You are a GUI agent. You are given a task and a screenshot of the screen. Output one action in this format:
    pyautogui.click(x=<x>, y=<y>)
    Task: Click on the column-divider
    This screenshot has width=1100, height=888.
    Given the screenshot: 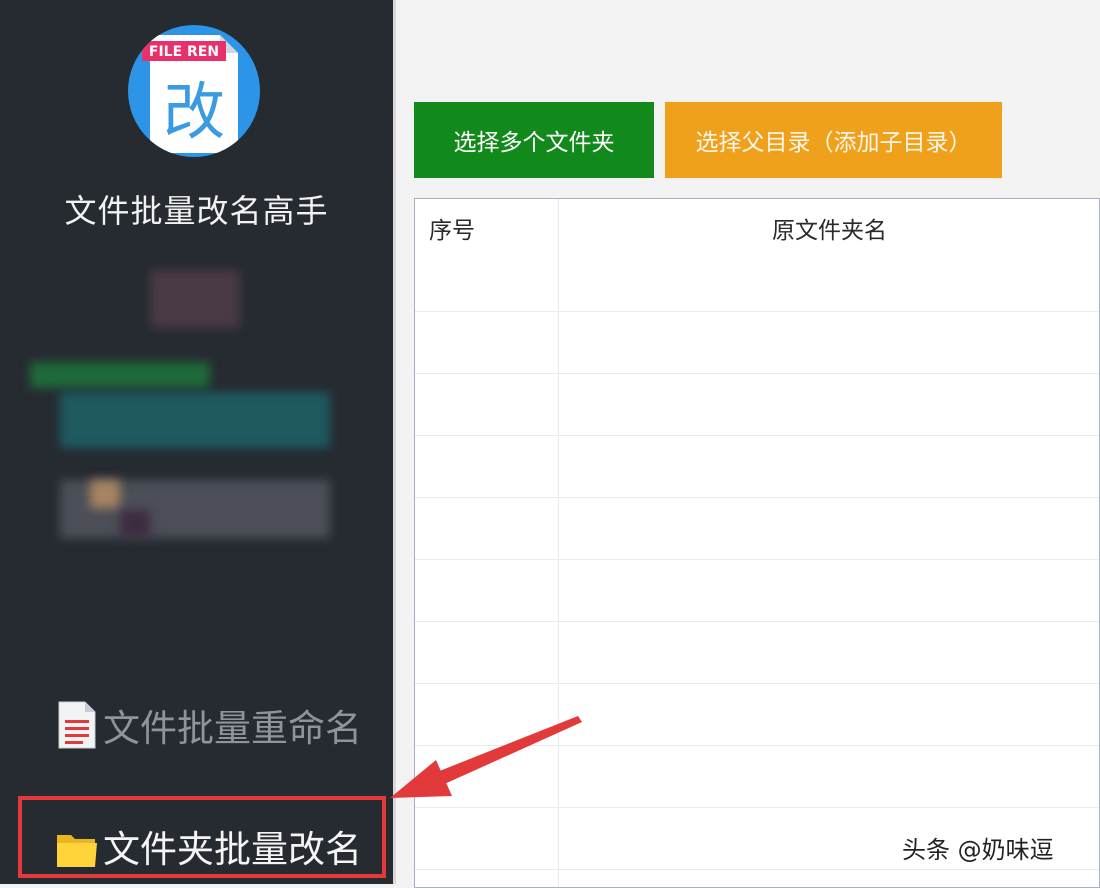 What is the action you would take?
    pyautogui.click(x=558, y=543)
    